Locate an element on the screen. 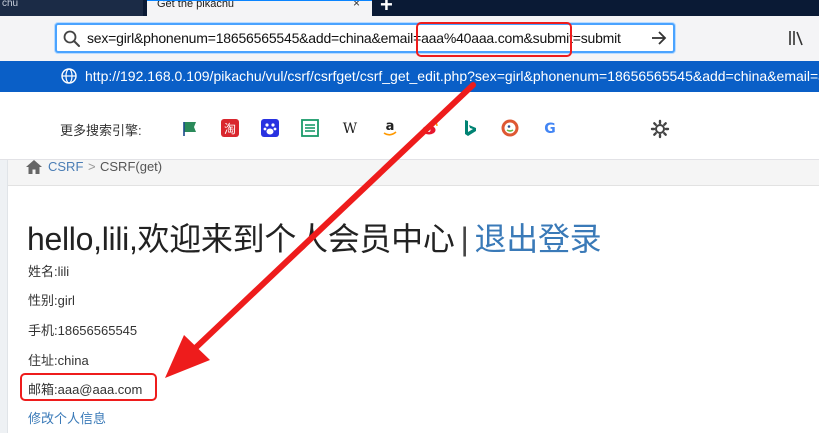 This screenshot has height=433, width=819. taobao-icon: 淘 is located at coordinates (230, 128).